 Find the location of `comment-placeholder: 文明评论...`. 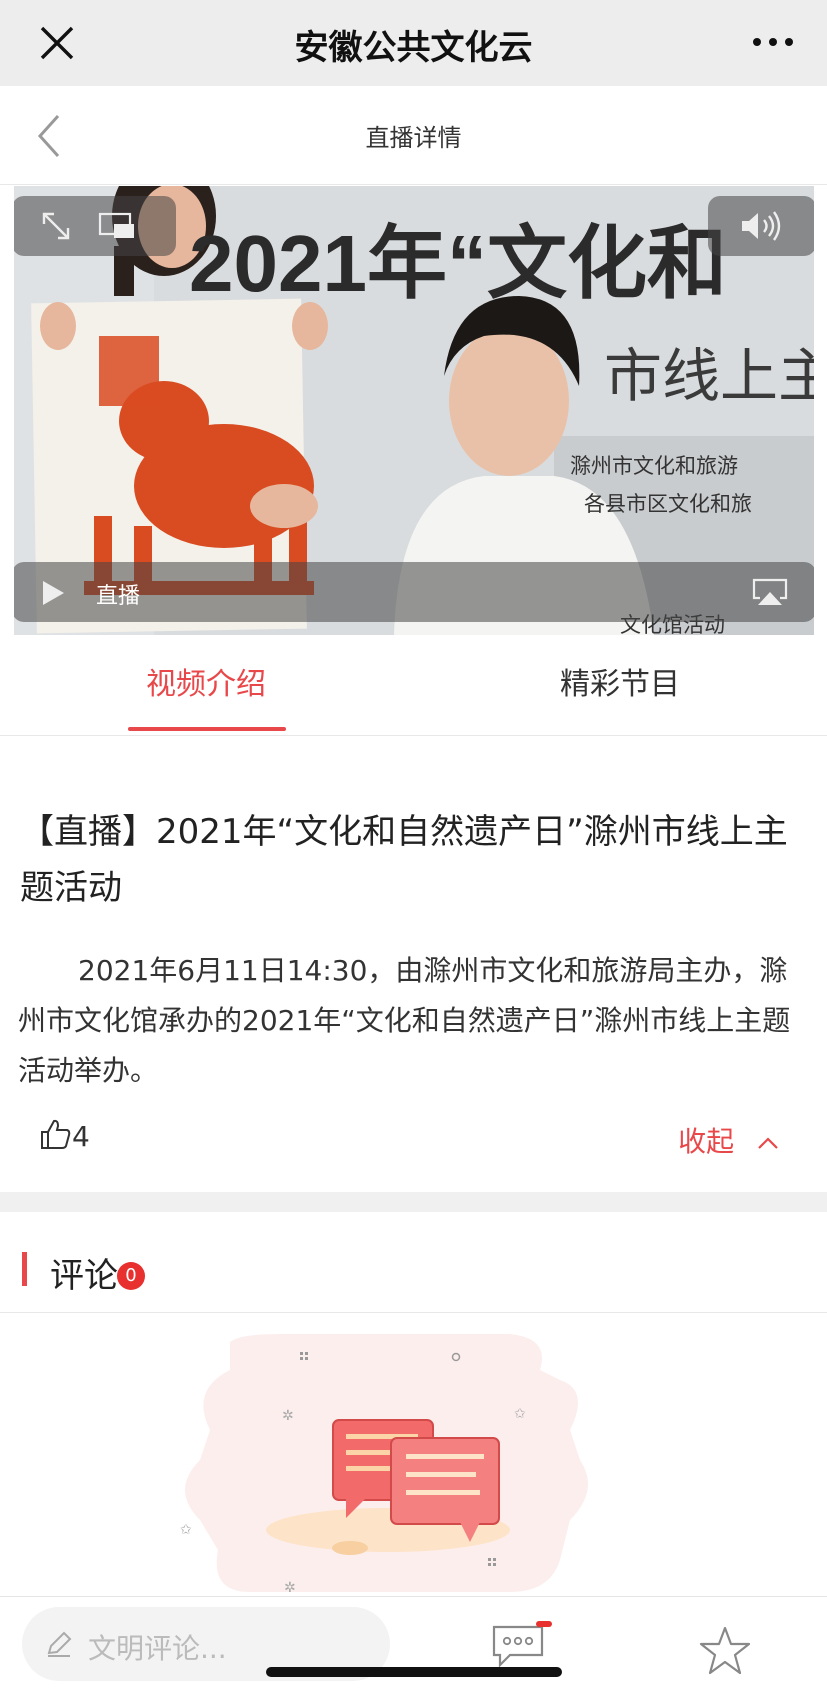

comment-placeholder: 文明评论... is located at coordinates (157, 1648).